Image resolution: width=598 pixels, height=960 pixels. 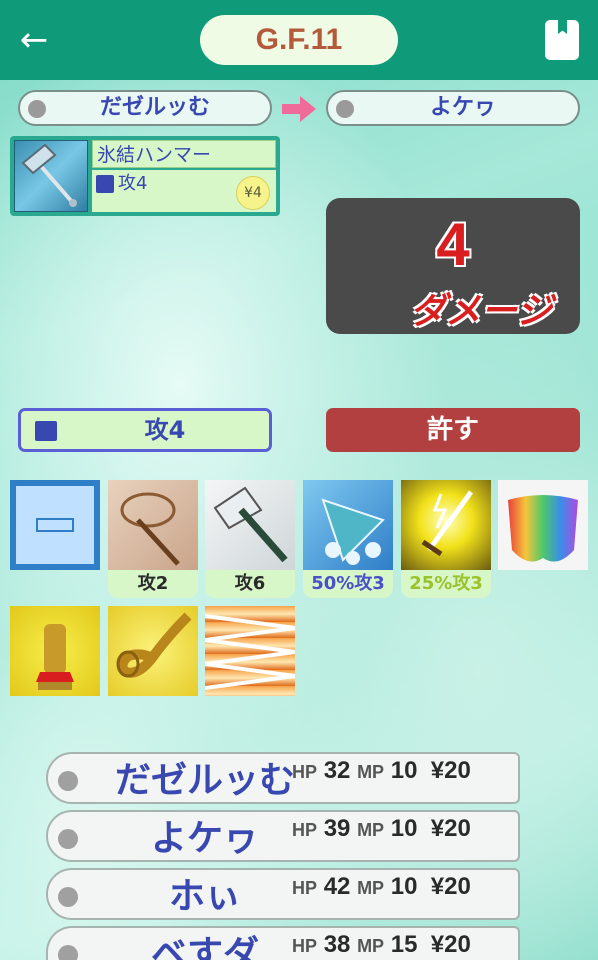 What do you see at coordinates (299, 40) in the screenshot?
I see `game-title: G.F.11` at bounding box center [299, 40].